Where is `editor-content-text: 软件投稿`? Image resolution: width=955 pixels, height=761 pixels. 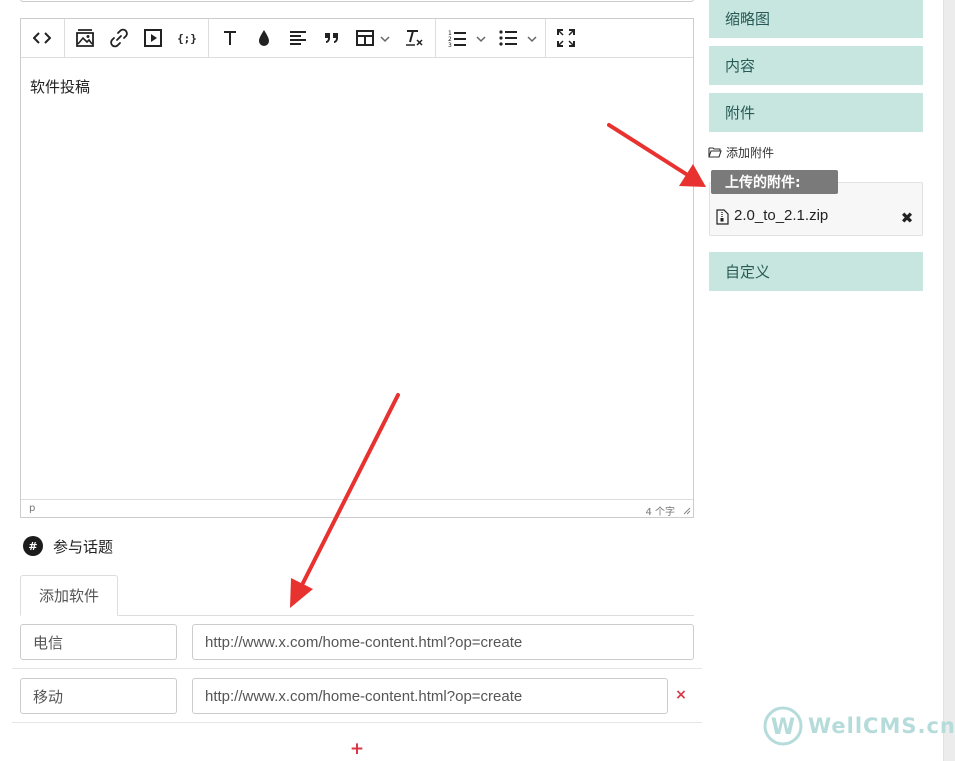 editor-content-text: 软件投稿 is located at coordinates (60, 87).